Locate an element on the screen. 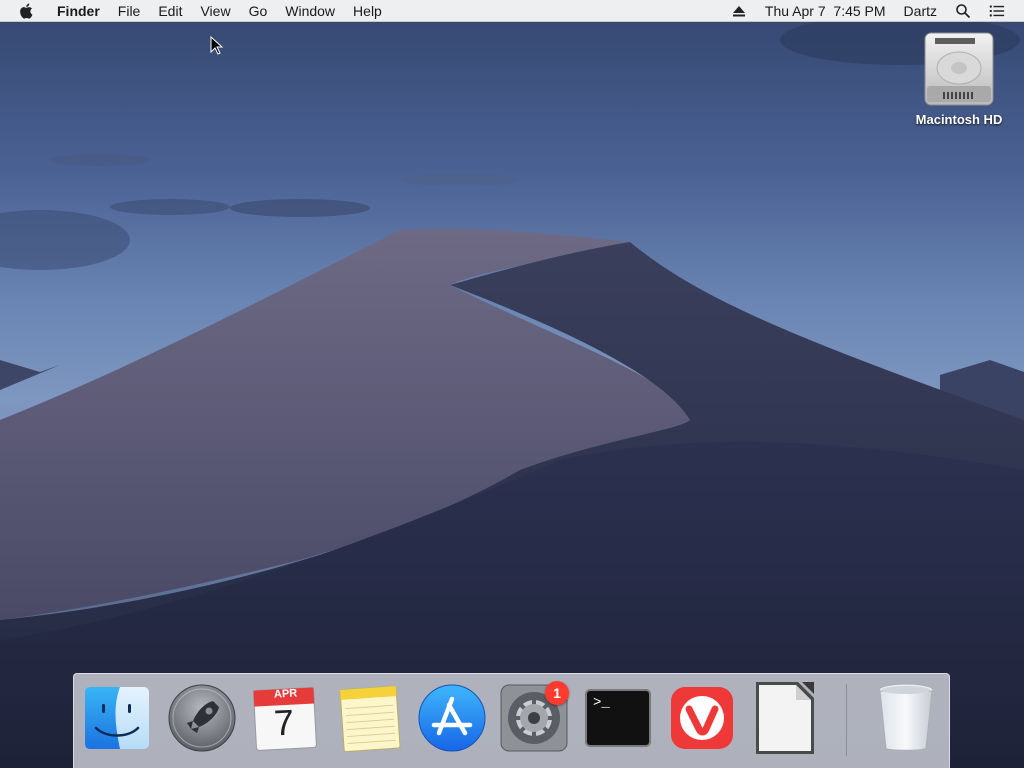 The width and height of the screenshot is (1024, 768). calendar-day: 7 is located at coordinates (284, 722).